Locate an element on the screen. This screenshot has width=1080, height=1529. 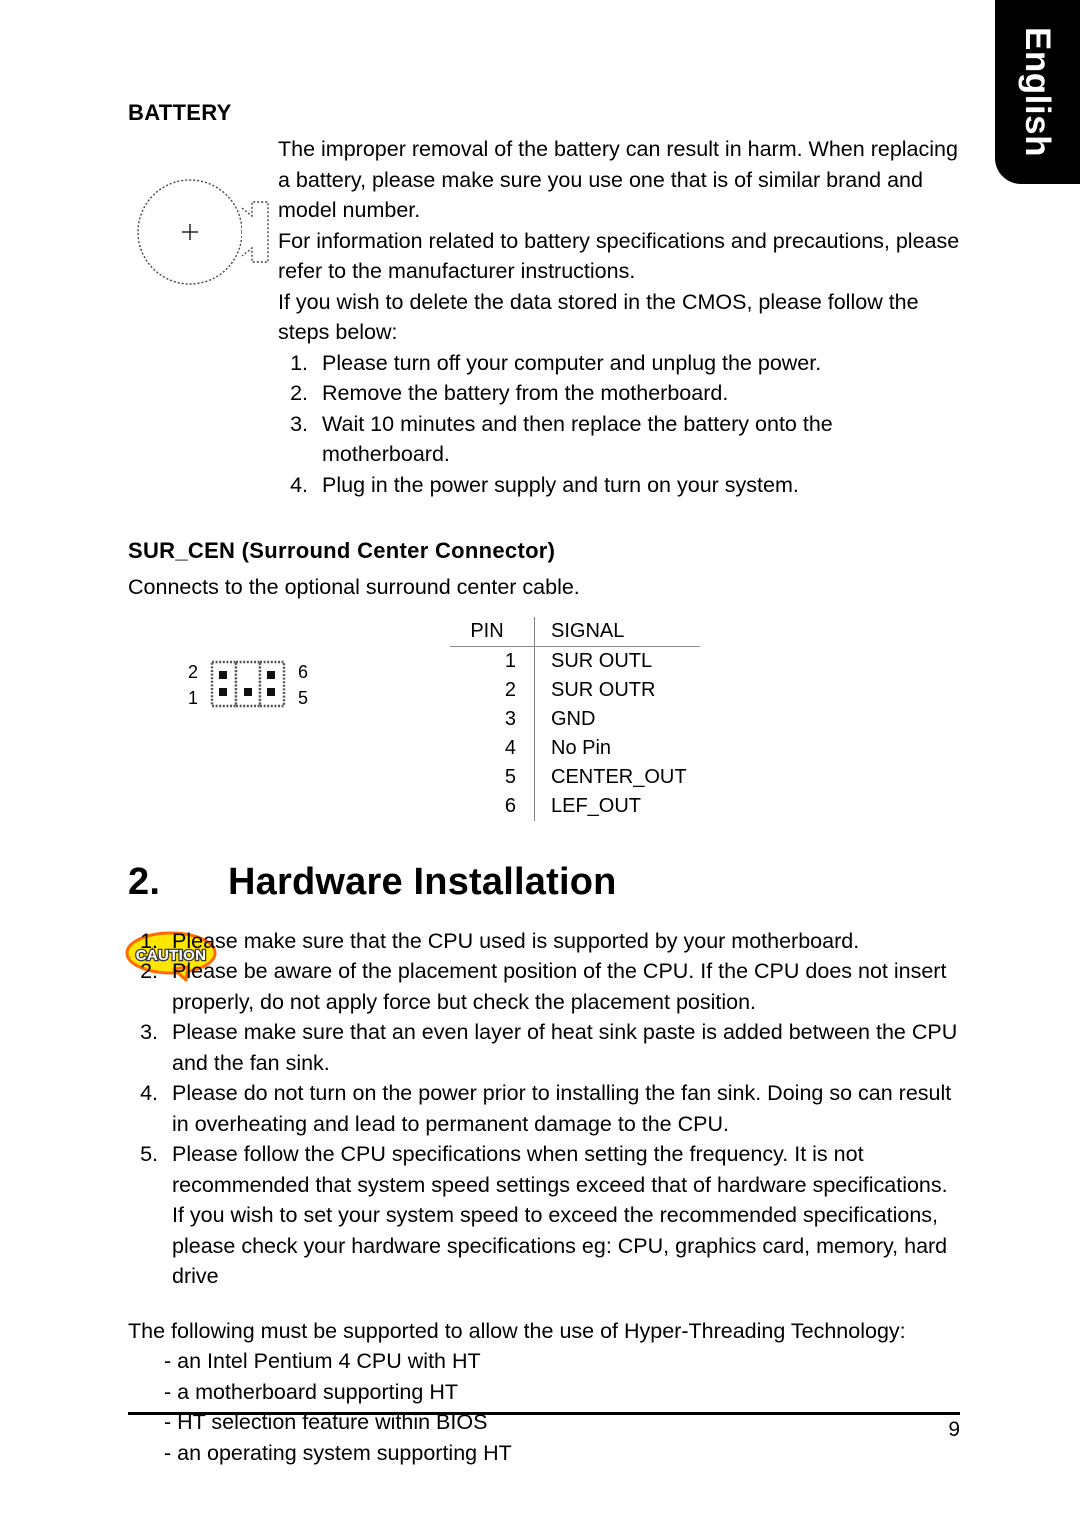
table-row: 2 SUR OUTR is located at coordinates (575, 690).